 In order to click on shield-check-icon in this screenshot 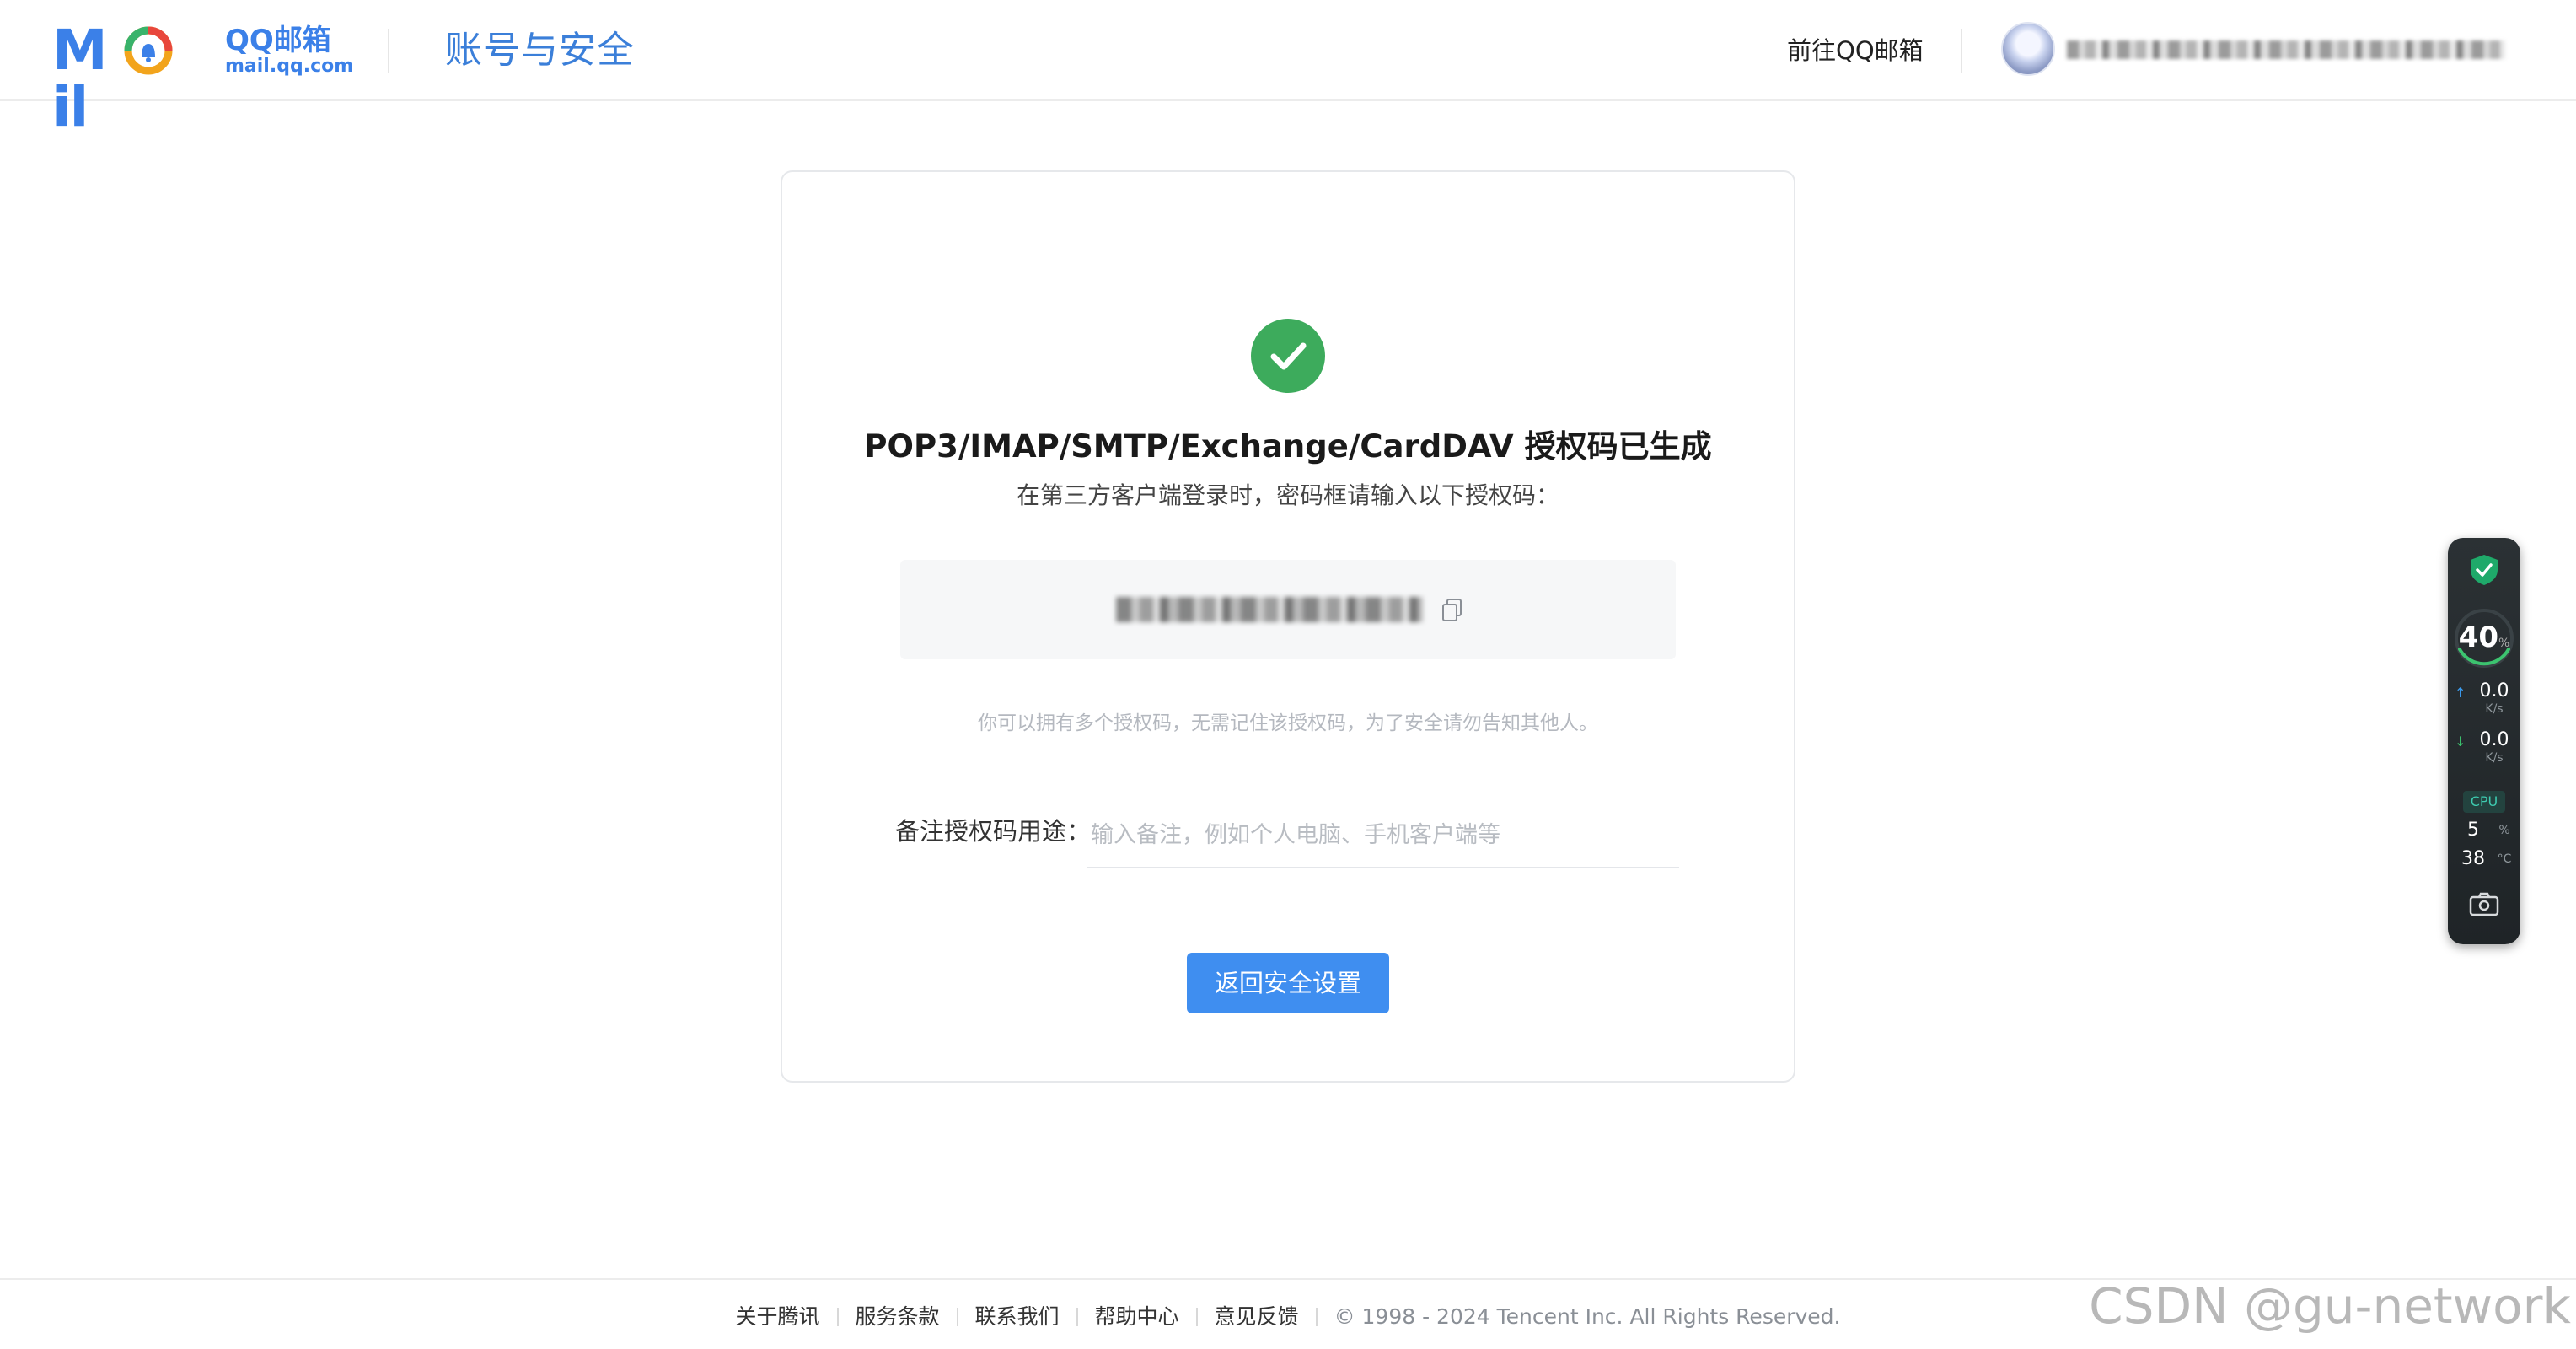, I will do `click(2484, 570)`.